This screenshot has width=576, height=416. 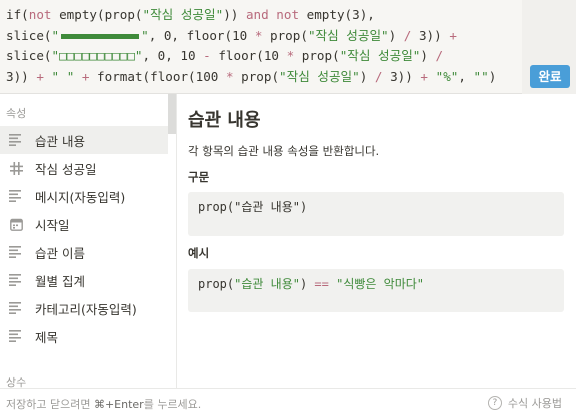 I want to click on sidebar-scrollbar, so click(x=172, y=114).